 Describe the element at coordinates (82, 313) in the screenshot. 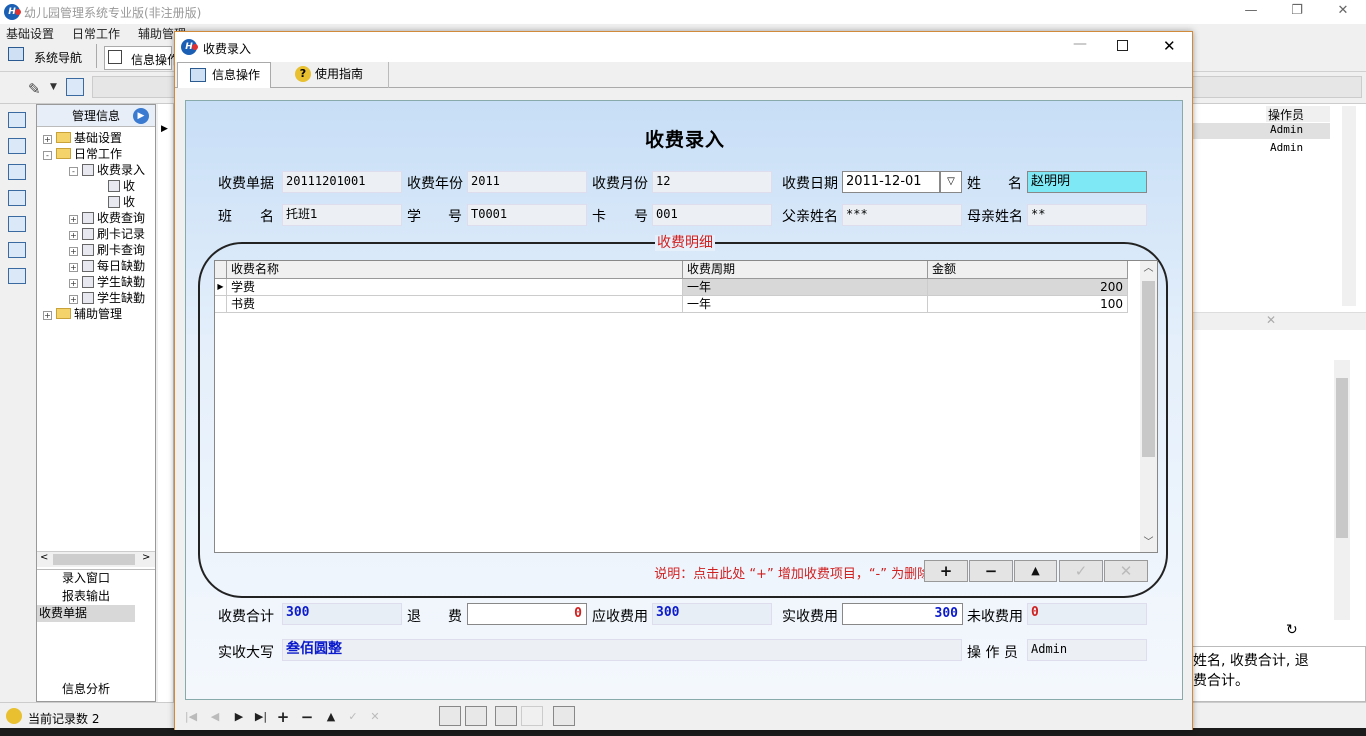

I see `tree-item: + 辅助管理` at that location.